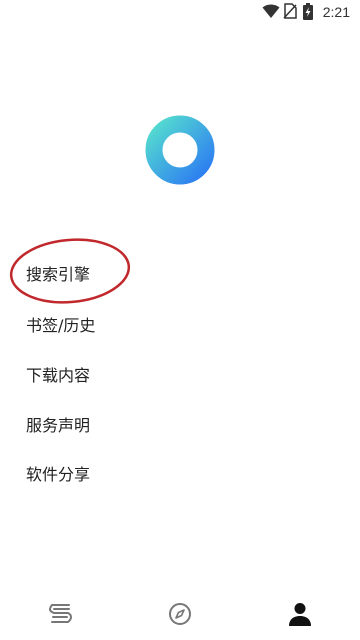 The image size is (360, 640). I want to click on bottom-nav, so click(180, 615).